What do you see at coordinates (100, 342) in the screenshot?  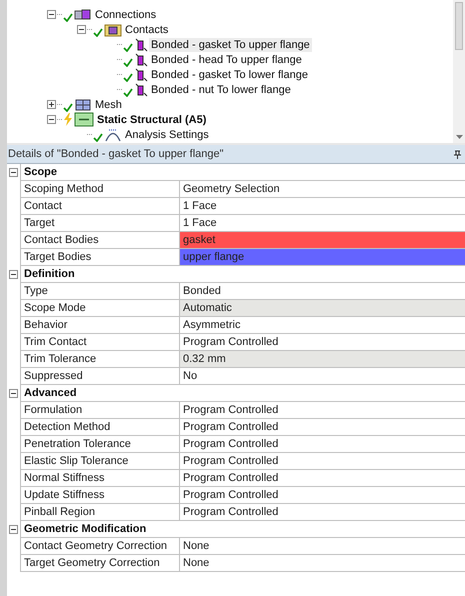 I see `property-name: Trim Contact` at bounding box center [100, 342].